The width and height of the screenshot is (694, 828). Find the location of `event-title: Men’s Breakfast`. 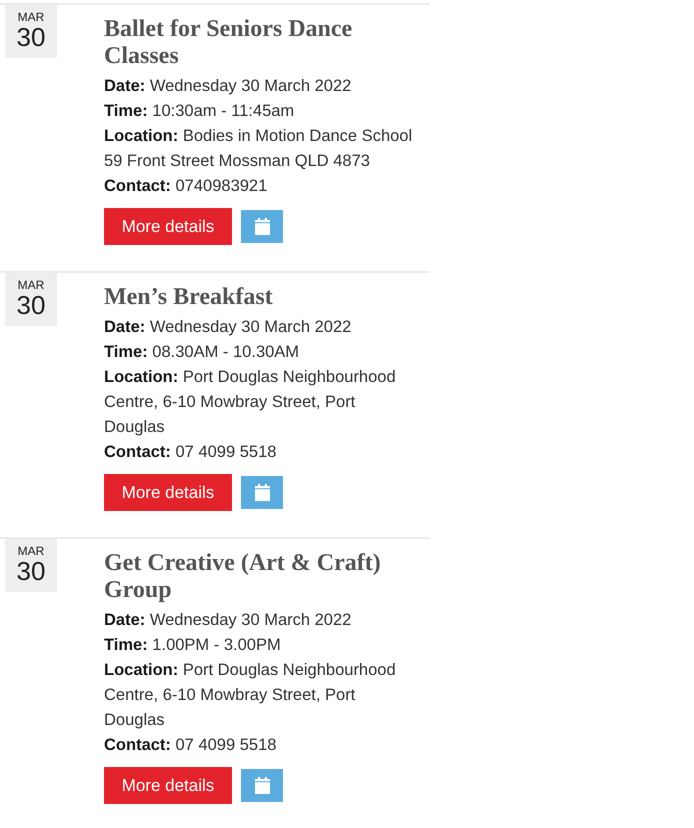

event-title: Men’s Breakfast is located at coordinates (189, 297).